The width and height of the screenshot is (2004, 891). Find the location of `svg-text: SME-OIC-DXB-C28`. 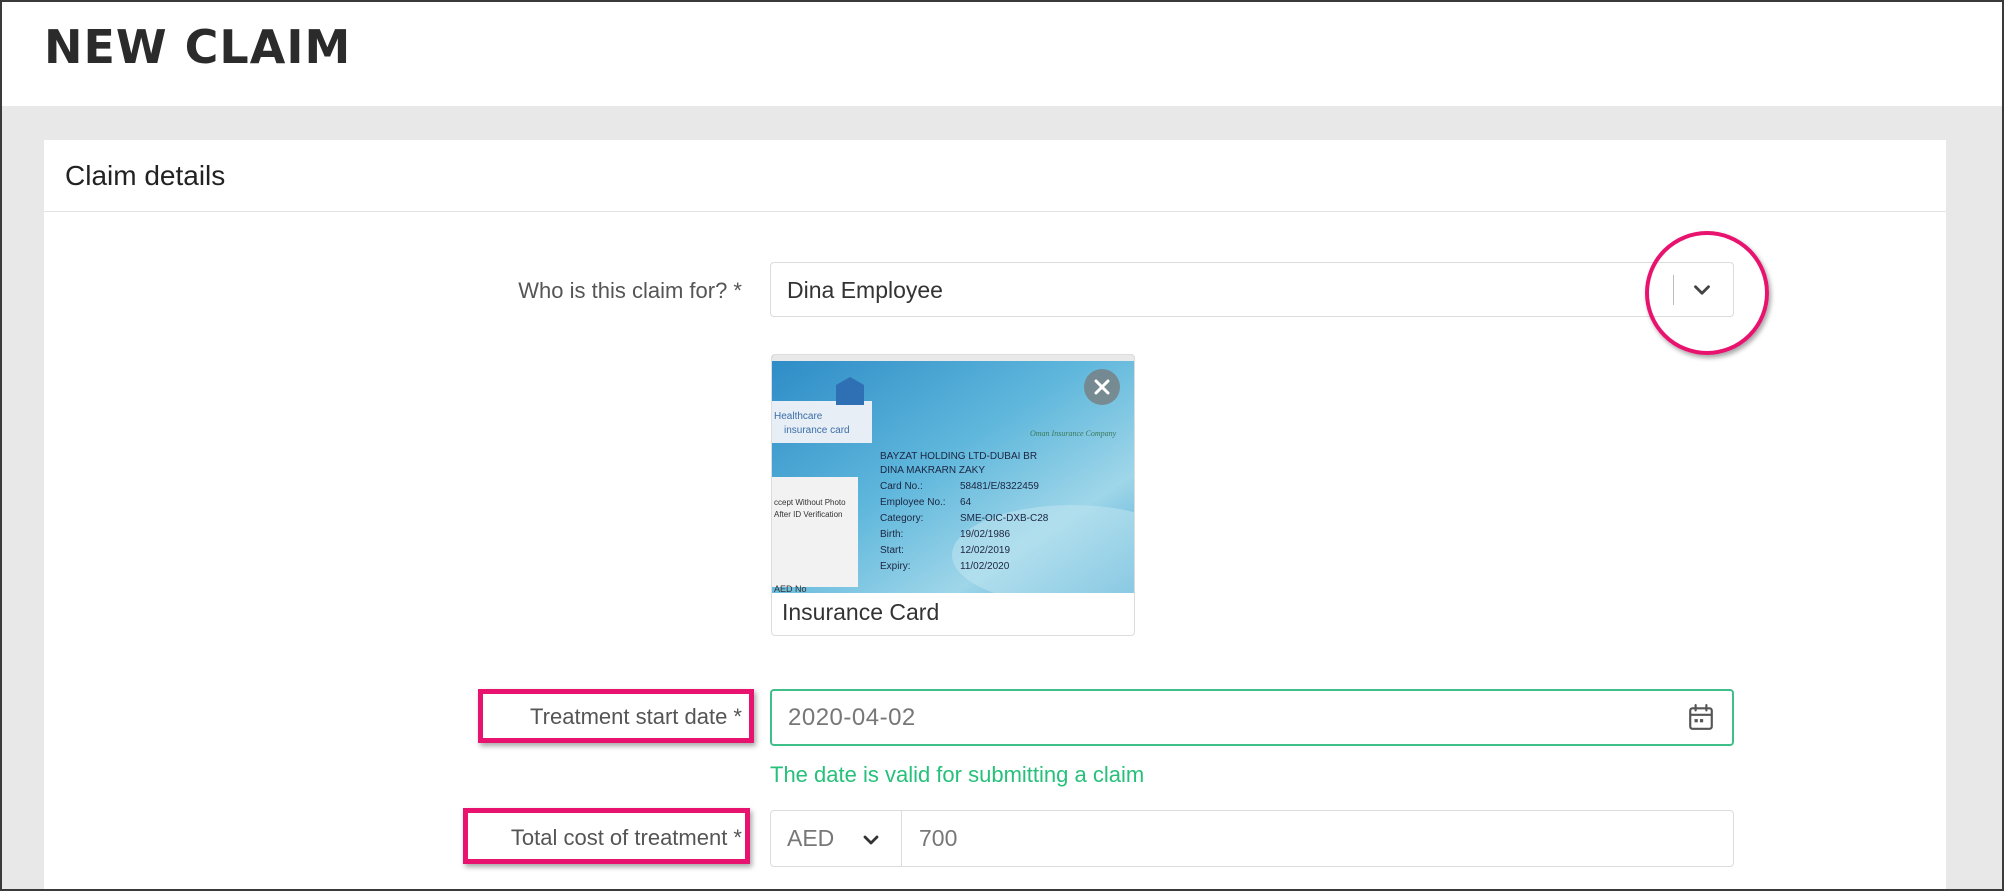

svg-text: SME-OIC-DXB-C28 is located at coordinates (1004, 518).